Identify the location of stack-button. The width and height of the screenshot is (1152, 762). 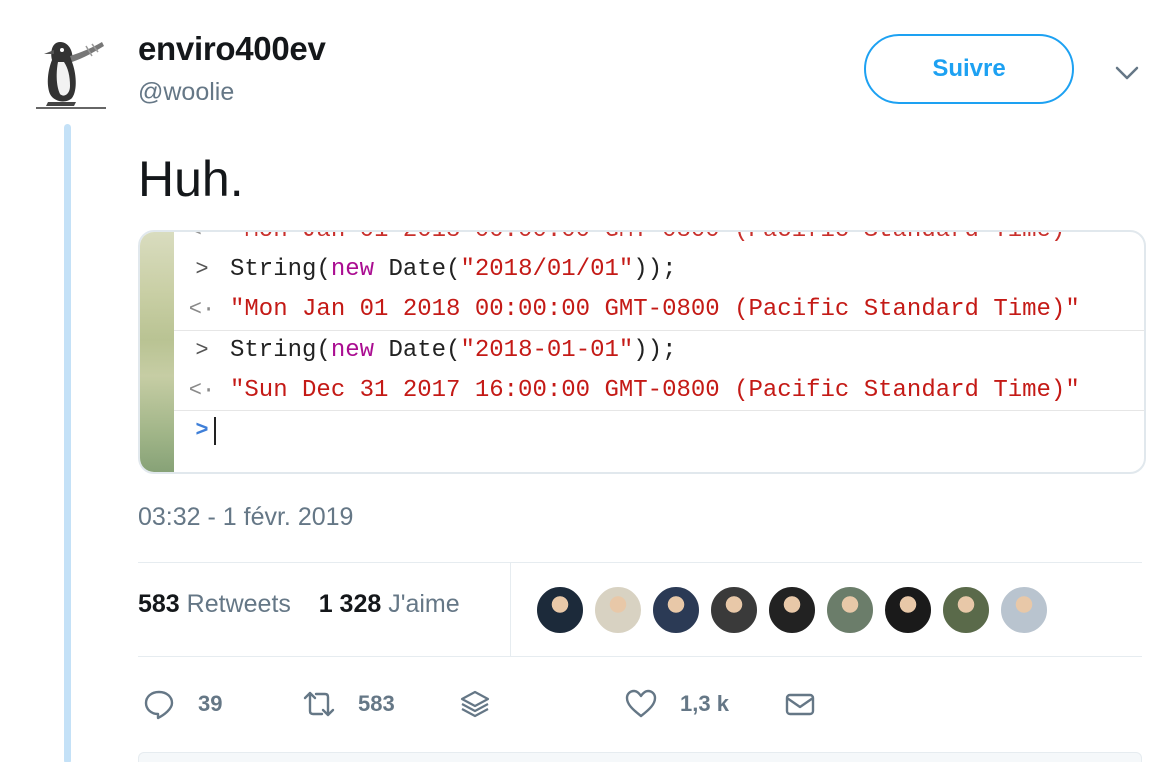
(475, 704).